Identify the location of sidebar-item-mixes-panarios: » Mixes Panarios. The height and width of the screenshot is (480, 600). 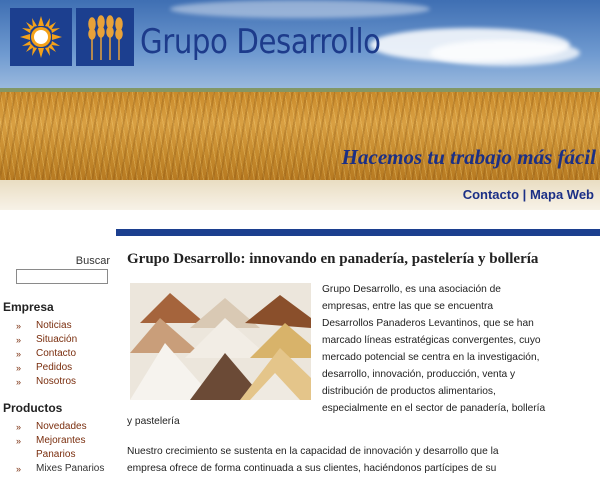
(60, 469).